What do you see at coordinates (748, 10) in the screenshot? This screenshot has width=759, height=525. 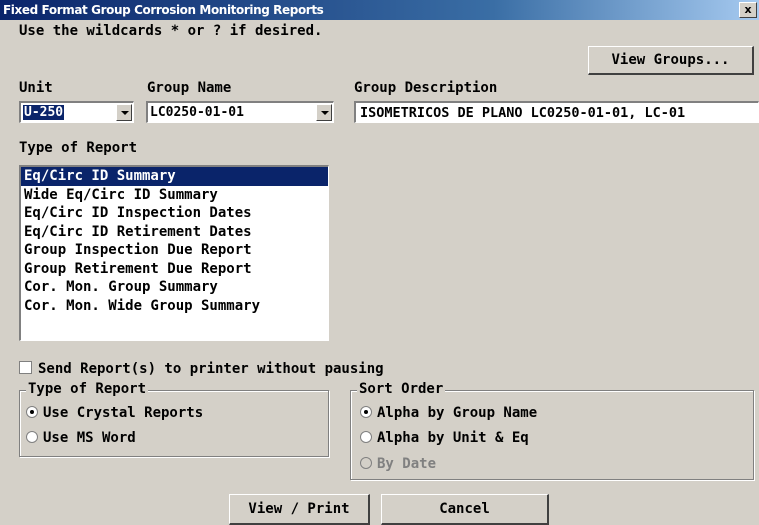 I see `close-icon: x` at bounding box center [748, 10].